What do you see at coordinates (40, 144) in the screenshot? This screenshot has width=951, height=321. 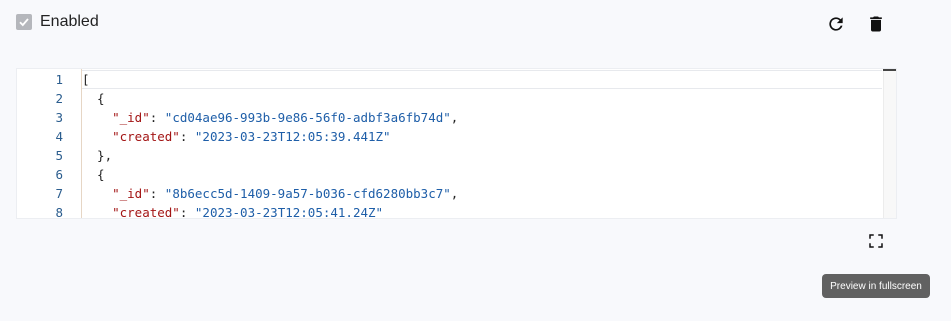 I see `line-numbers: 1 2 3 4 5 6 7 8` at bounding box center [40, 144].